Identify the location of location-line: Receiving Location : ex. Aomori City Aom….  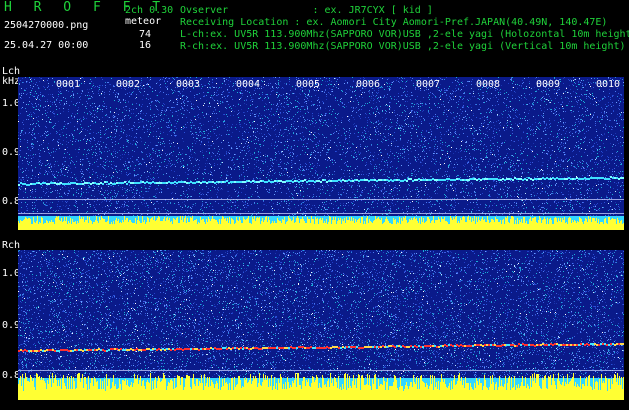
(393, 23).